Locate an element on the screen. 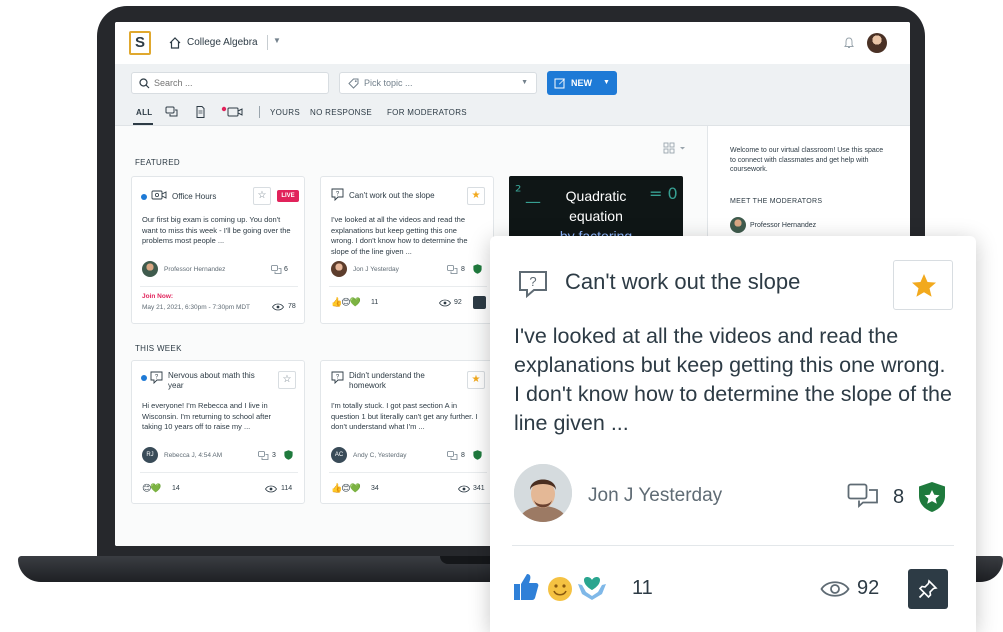 Image resolution: width=1003 pixels, height=632 pixels. tab-all: ALL is located at coordinates (144, 112).